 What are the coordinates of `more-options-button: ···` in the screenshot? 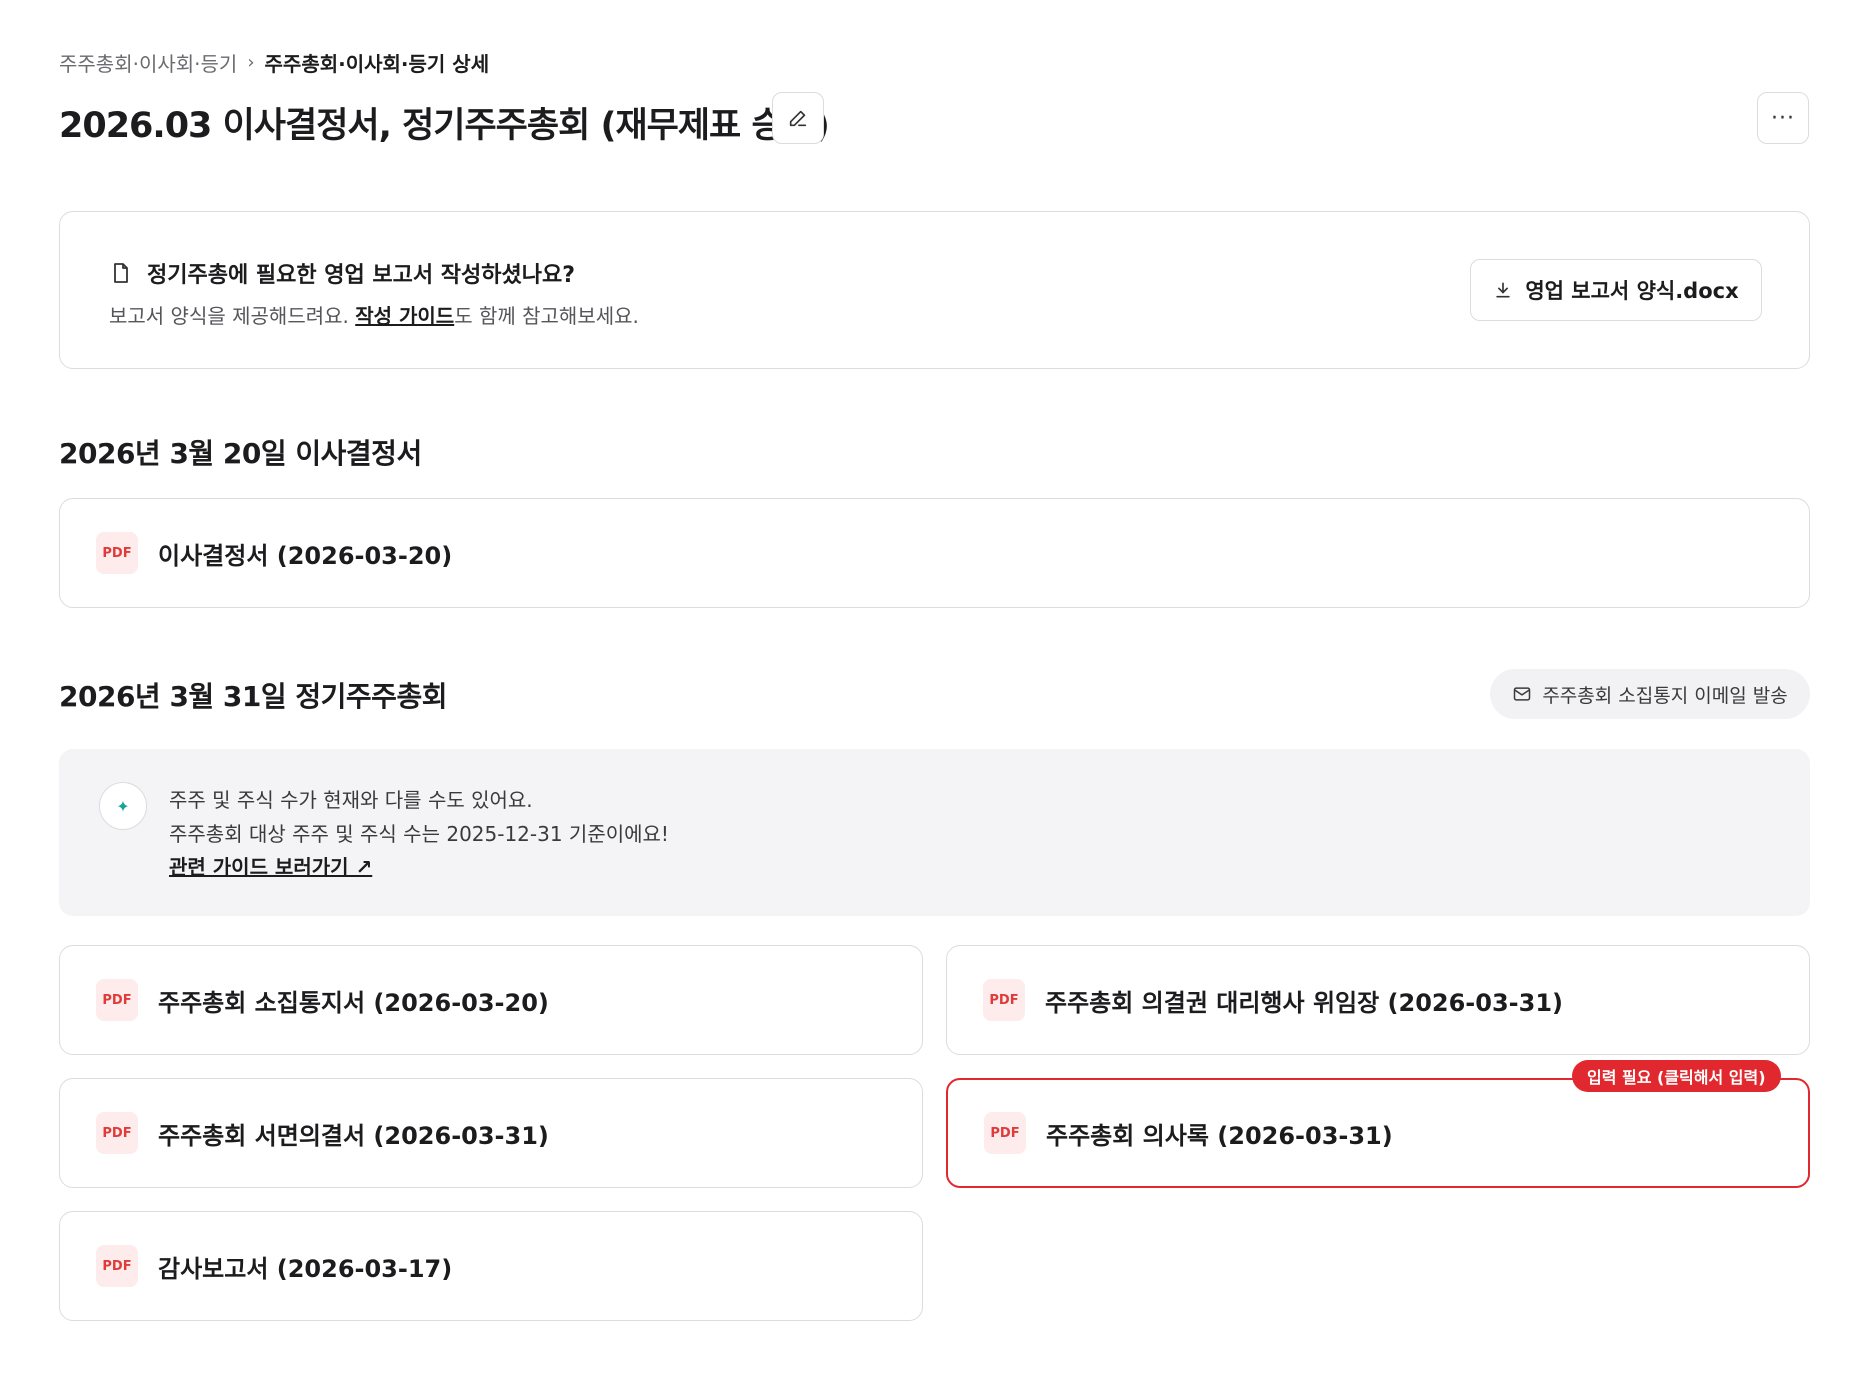 It's located at (1783, 118).